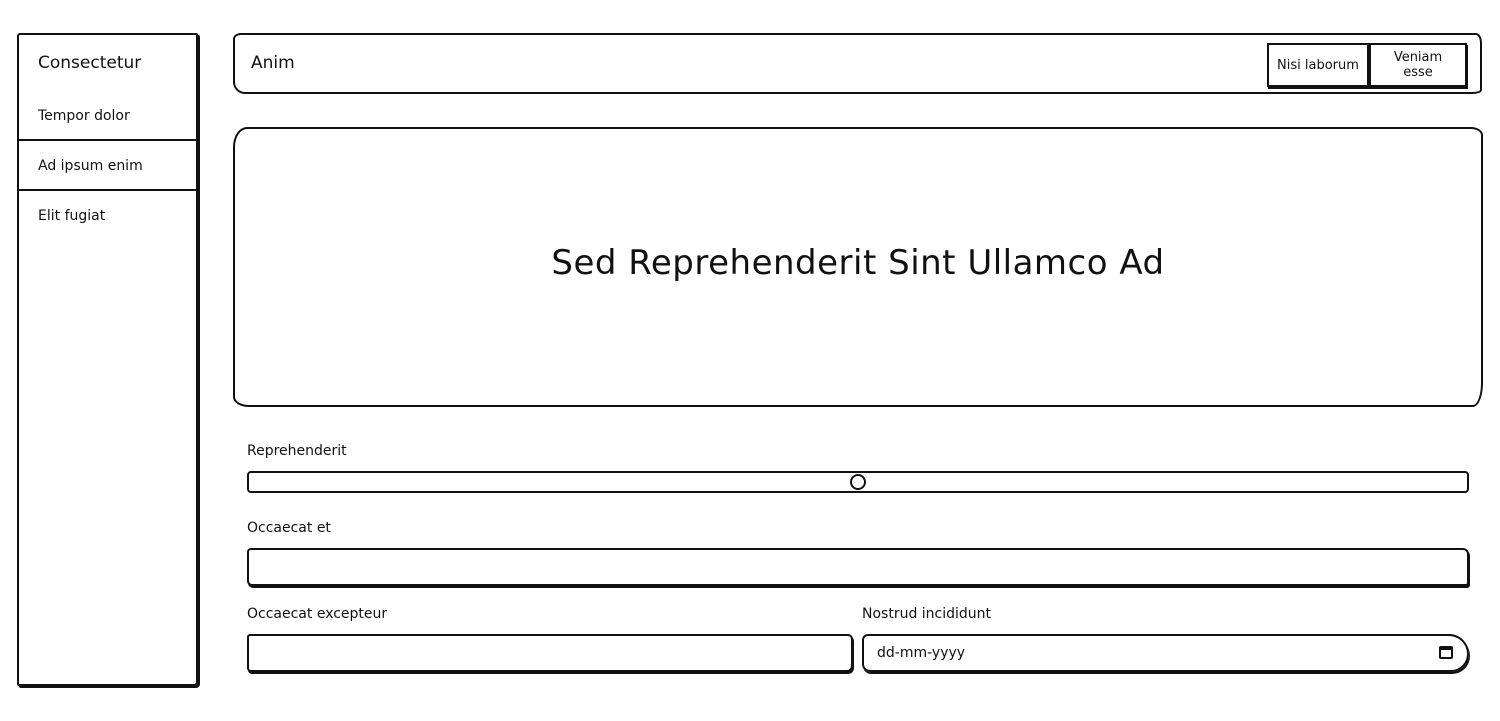 This screenshot has width=1500, height=721. What do you see at coordinates (107, 216) in the screenshot?
I see `sidebar-item-elit-fugiat: Elit fugiat` at bounding box center [107, 216].